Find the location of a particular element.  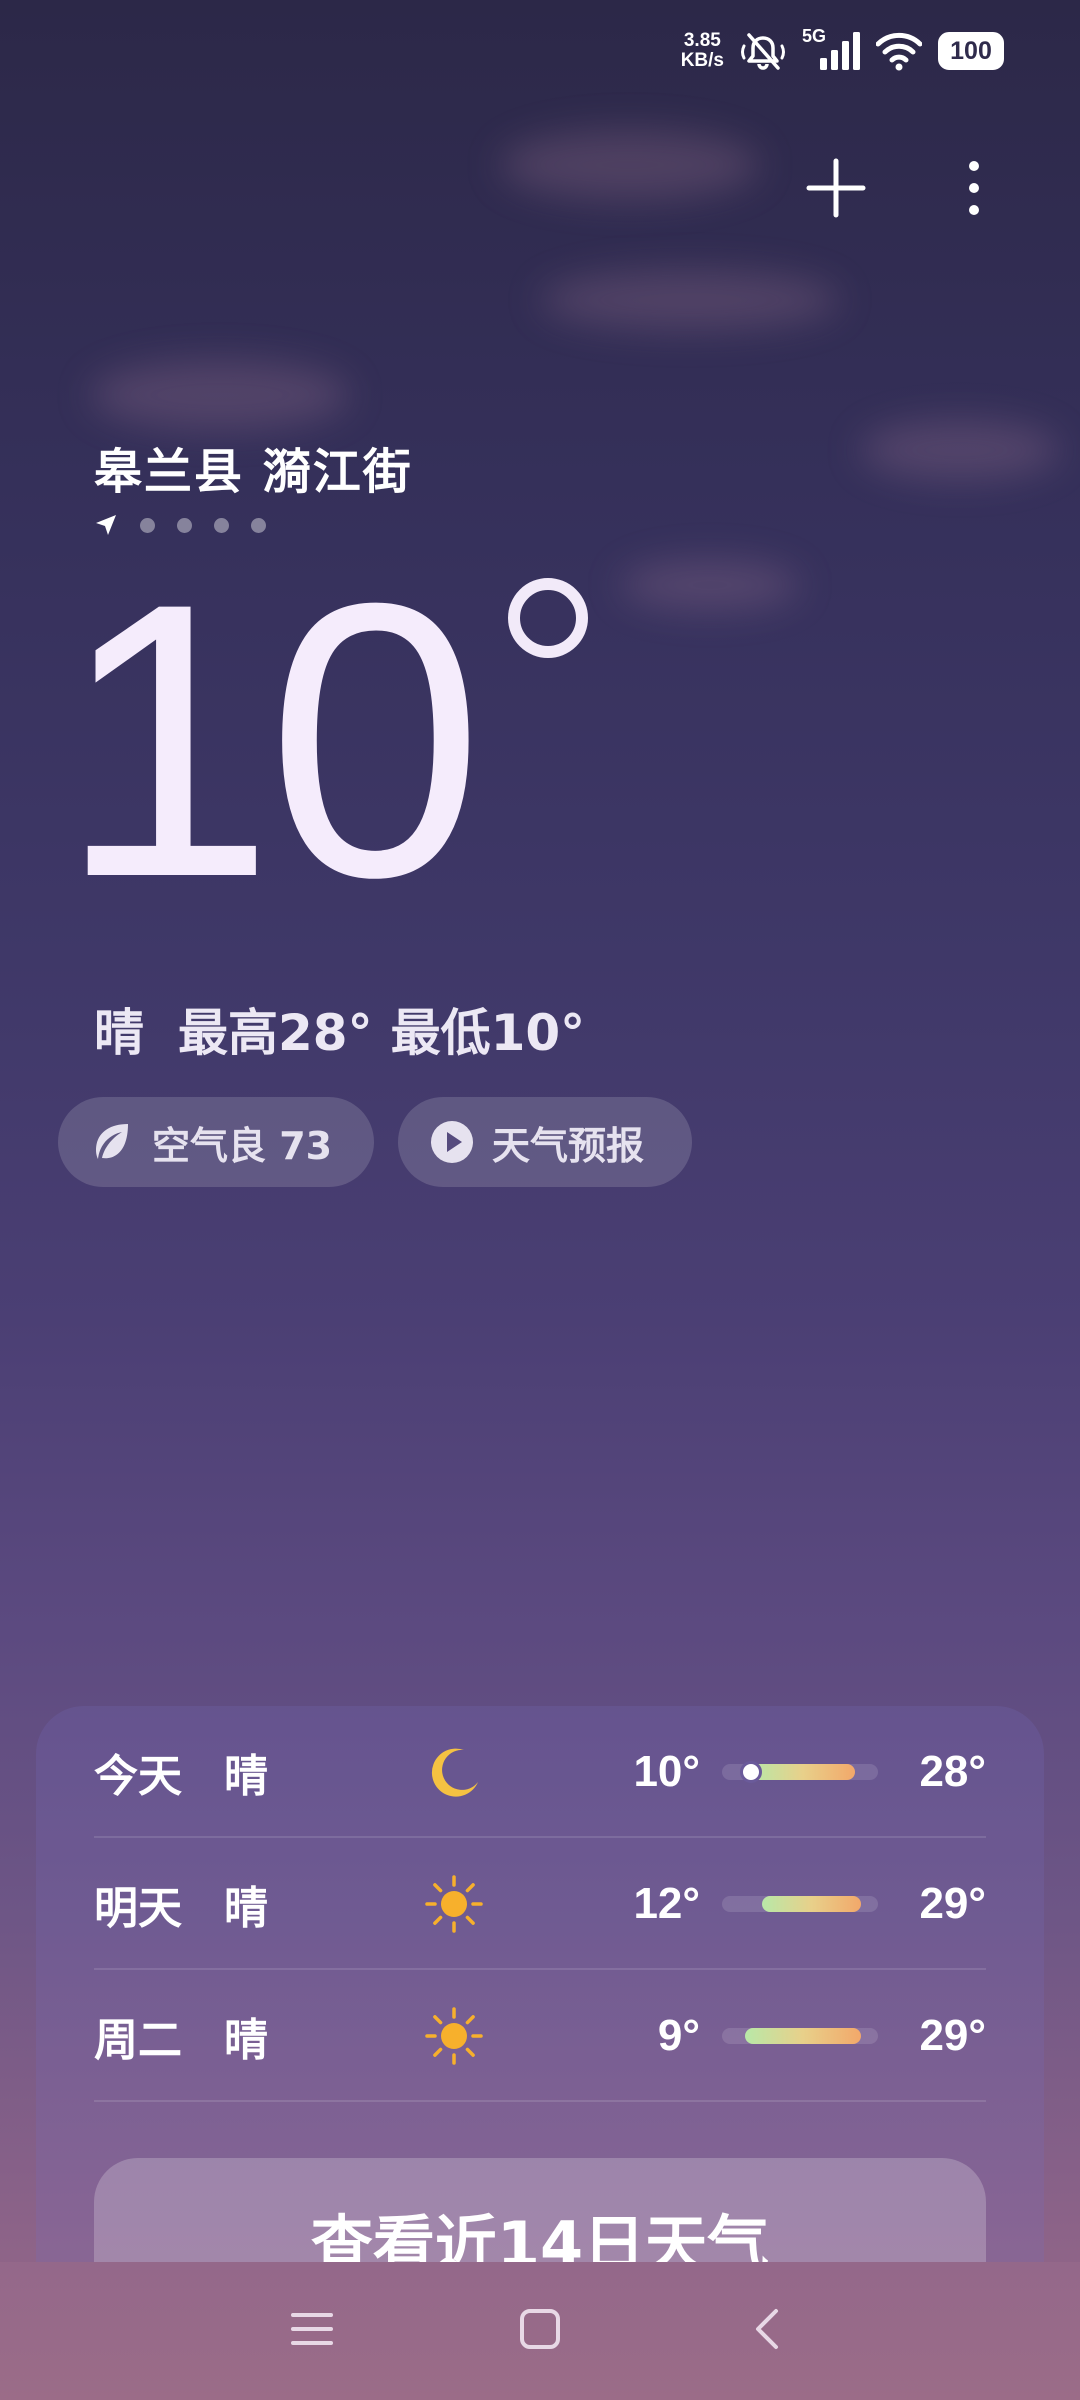

plus-icon is located at coordinates (836, 188).